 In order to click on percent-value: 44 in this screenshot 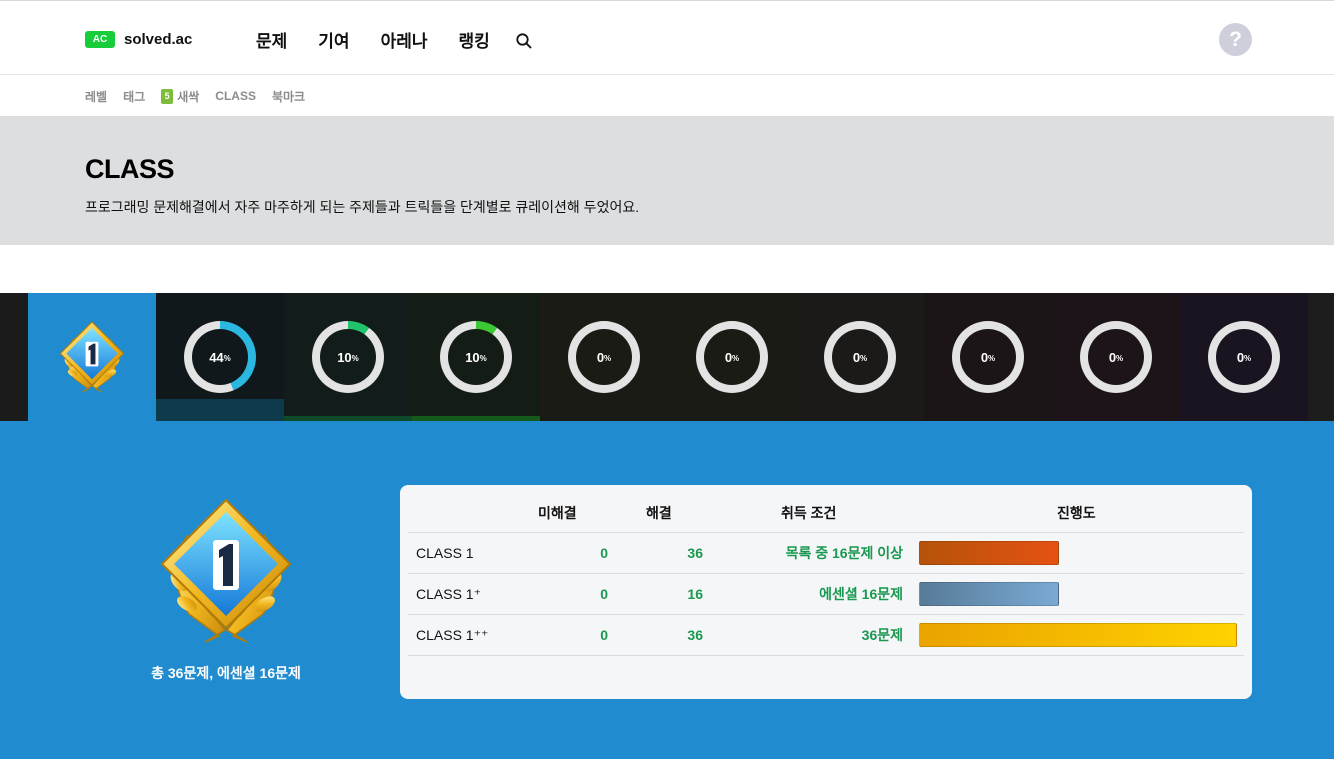, I will do `click(216, 357)`.